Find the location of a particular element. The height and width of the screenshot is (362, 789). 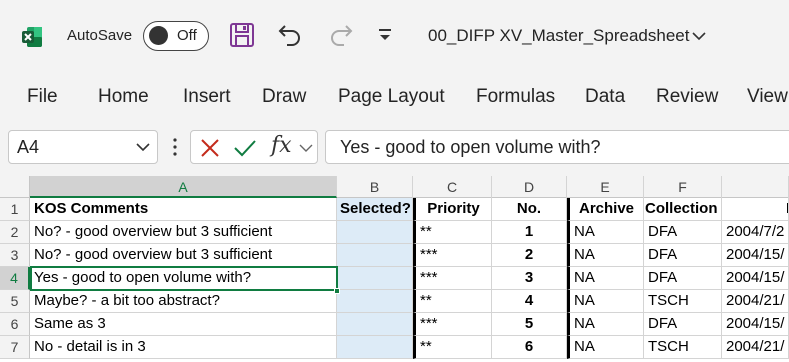

column-header-a: A is located at coordinates (183, 187).